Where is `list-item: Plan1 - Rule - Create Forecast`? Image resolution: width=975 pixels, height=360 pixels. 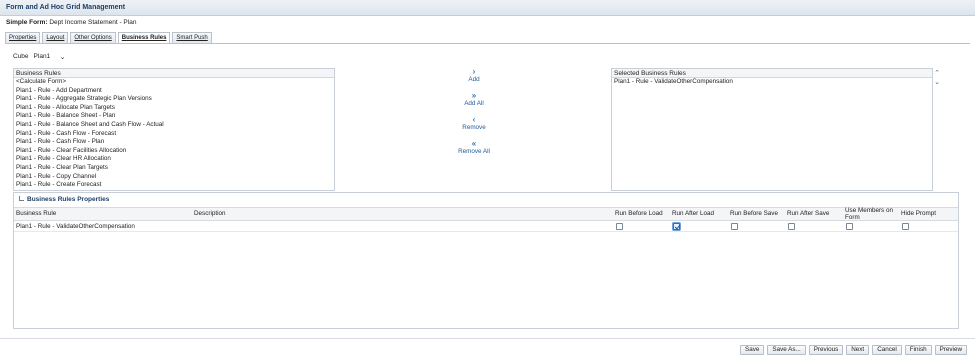
list-item: Plan1 - Rule - Create Forecast is located at coordinates (174, 185).